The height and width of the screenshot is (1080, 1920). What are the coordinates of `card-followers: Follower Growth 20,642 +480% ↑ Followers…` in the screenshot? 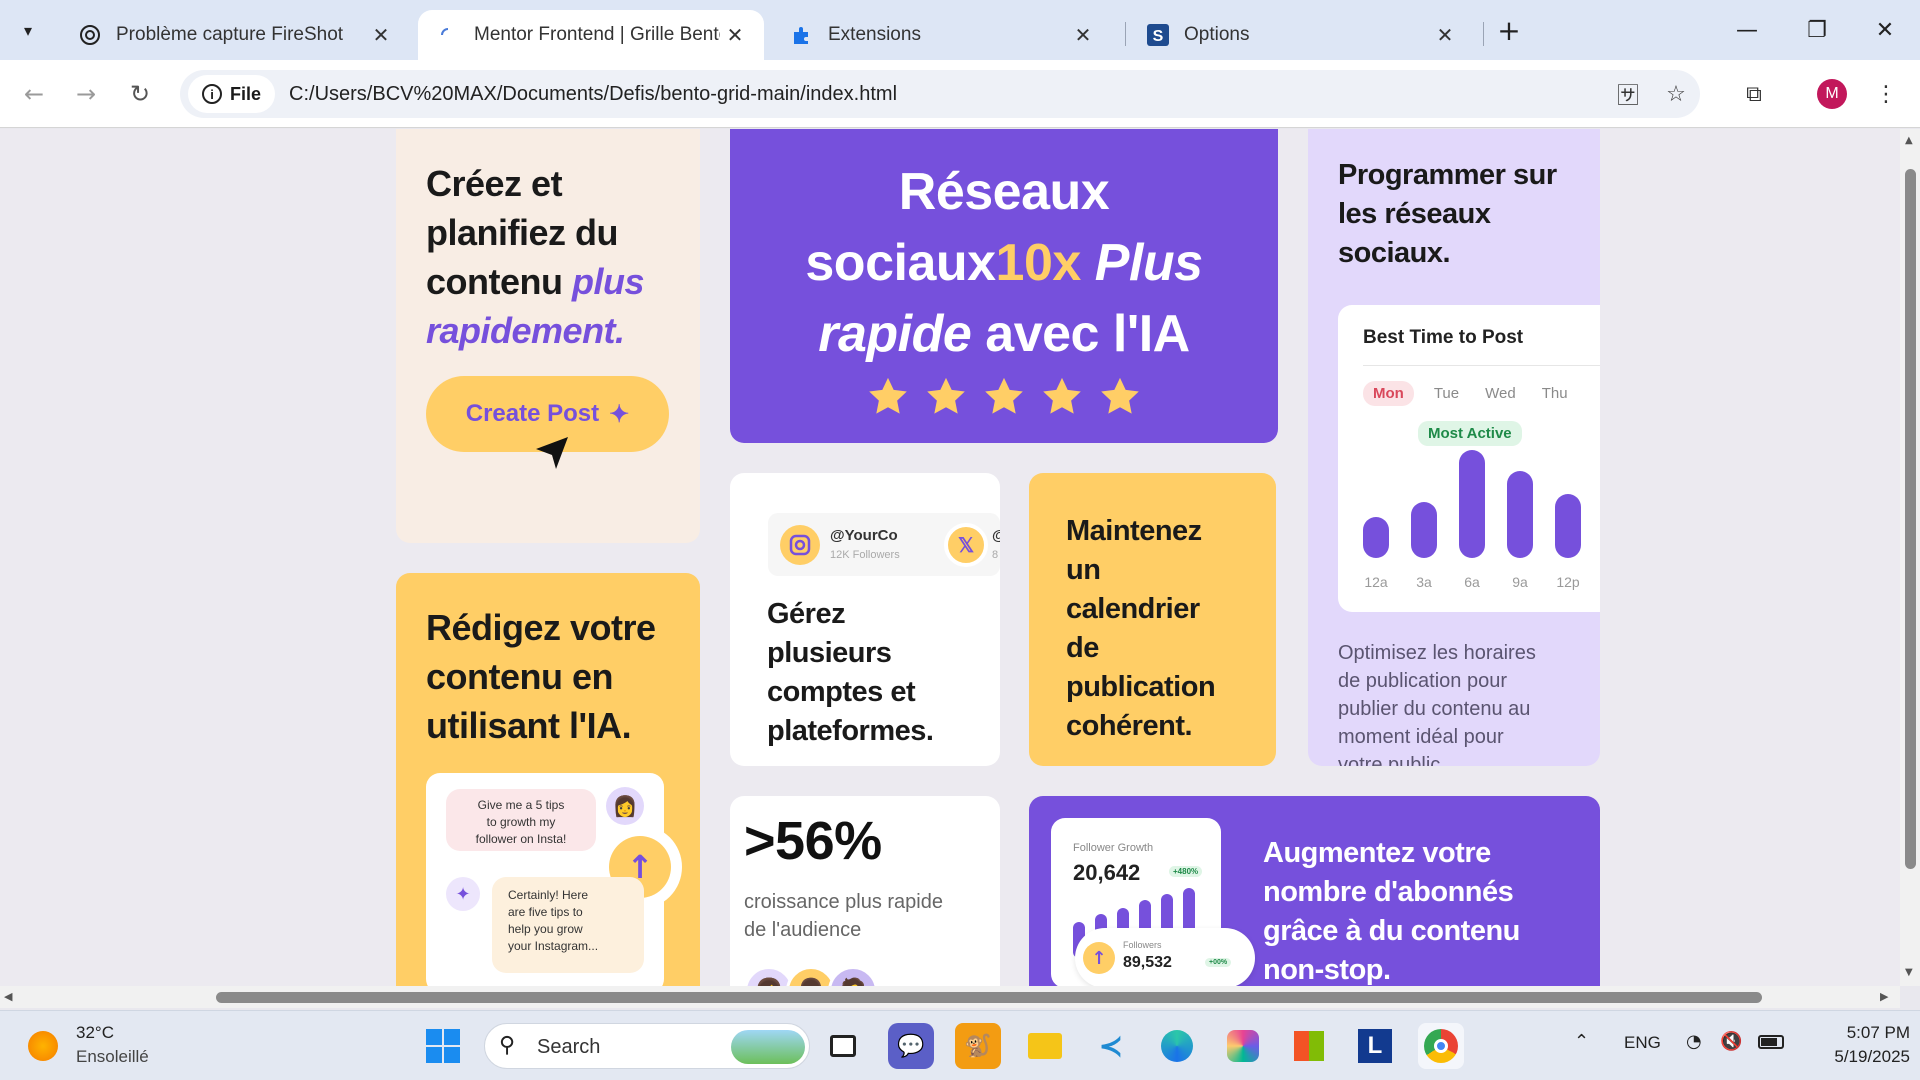 It's located at (1314, 891).